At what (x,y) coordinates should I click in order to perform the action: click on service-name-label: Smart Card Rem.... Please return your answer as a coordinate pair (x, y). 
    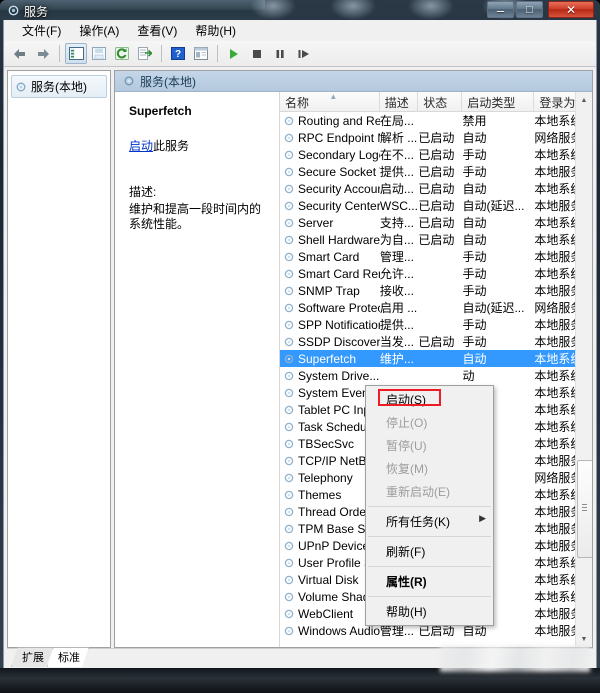
    Looking at the image, I should click on (339, 273).